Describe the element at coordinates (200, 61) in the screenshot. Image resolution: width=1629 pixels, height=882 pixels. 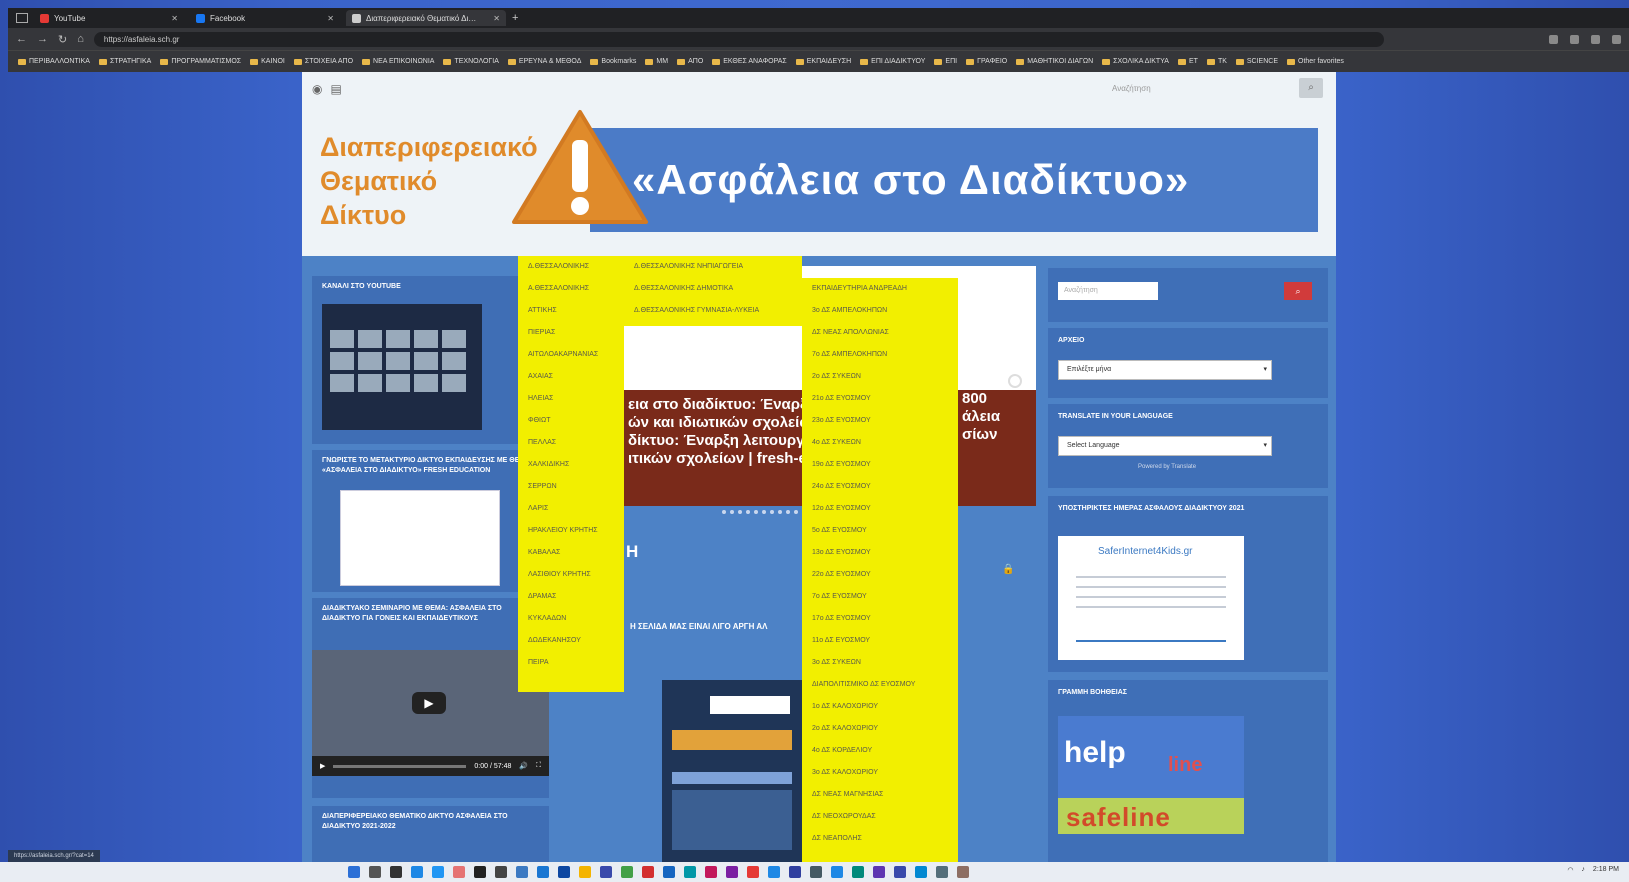
I see `bookmark-item: ΠΡΟΓΡΑΜΜΑΤΙΣΜΟΣ` at that location.